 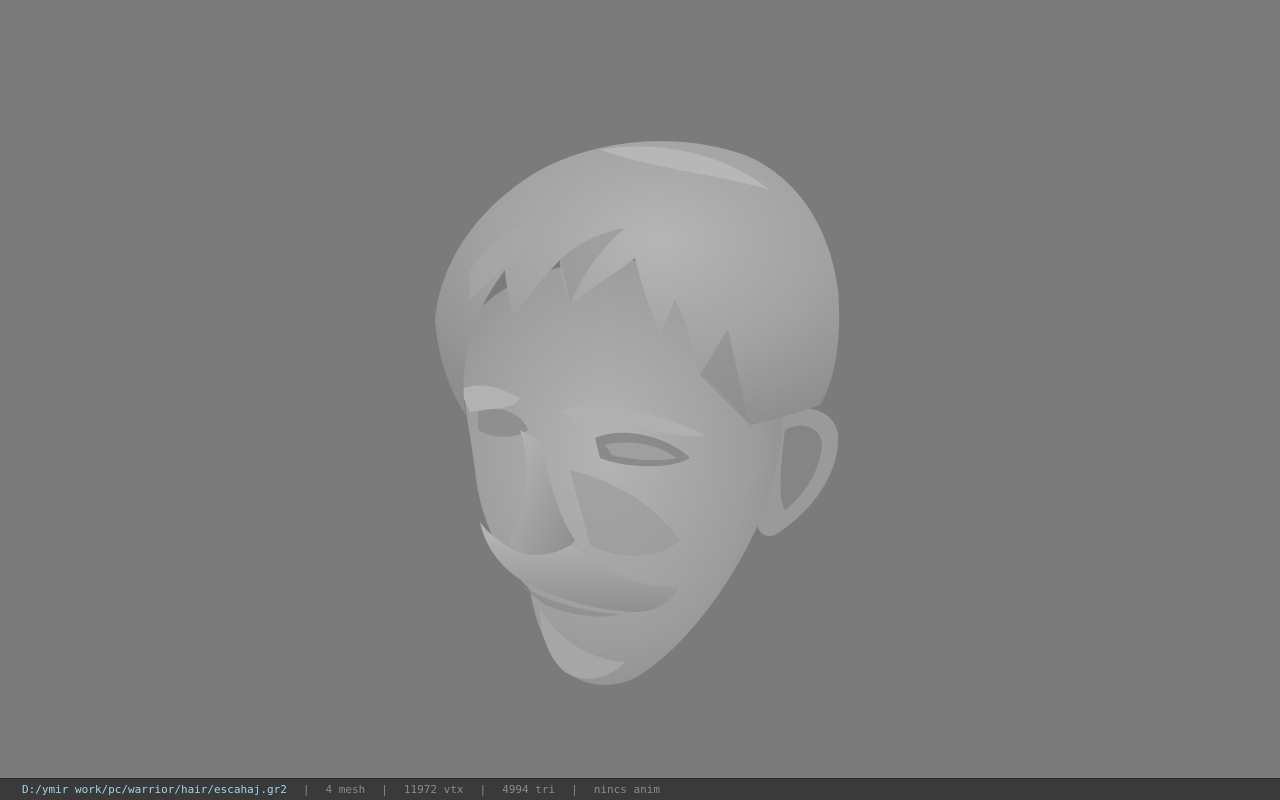 What do you see at coordinates (529, 789) in the screenshot?
I see `triangle-count-label: 4994 tri` at bounding box center [529, 789].